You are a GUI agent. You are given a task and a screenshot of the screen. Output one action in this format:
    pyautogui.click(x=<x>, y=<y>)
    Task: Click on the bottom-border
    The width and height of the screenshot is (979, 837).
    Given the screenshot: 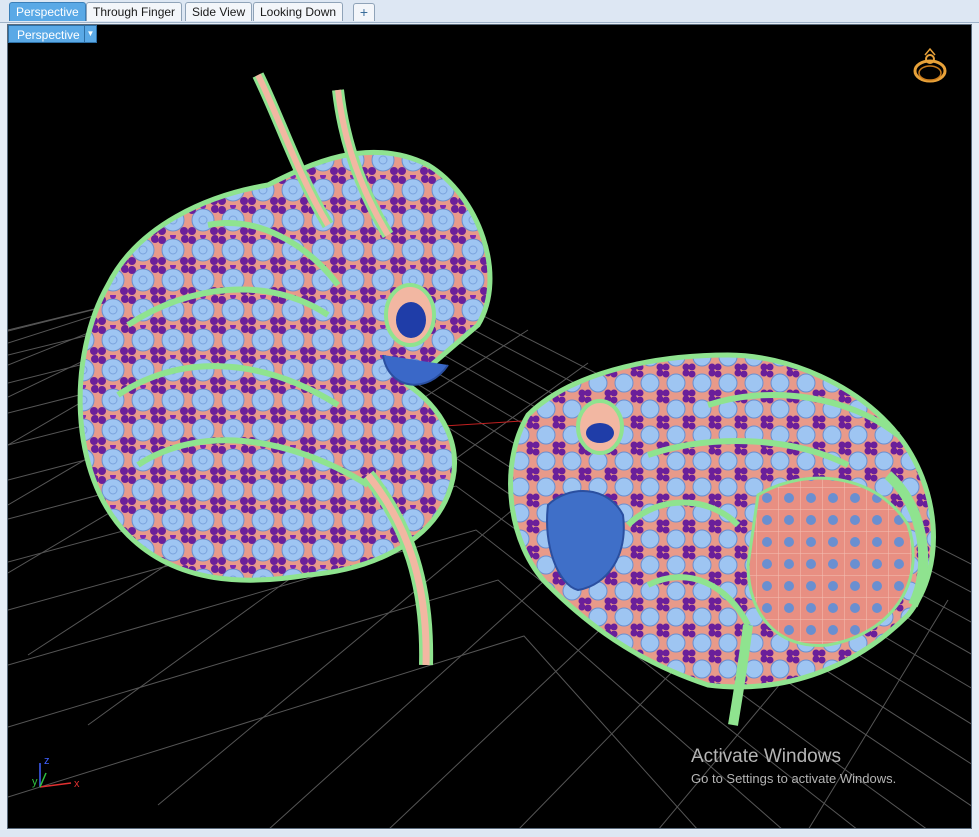 What is the action you would take?
    pyautogui.click(x=489, y=833)
    